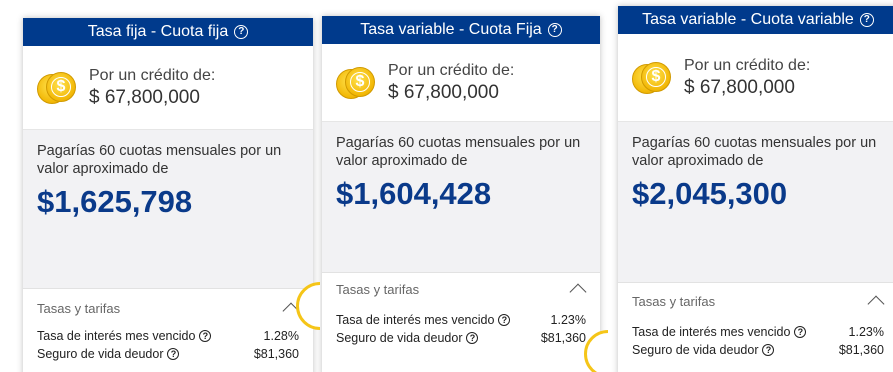 The image size is (893, 372). I want to click on payment-amount: $2,045,300, so click(710, 193).